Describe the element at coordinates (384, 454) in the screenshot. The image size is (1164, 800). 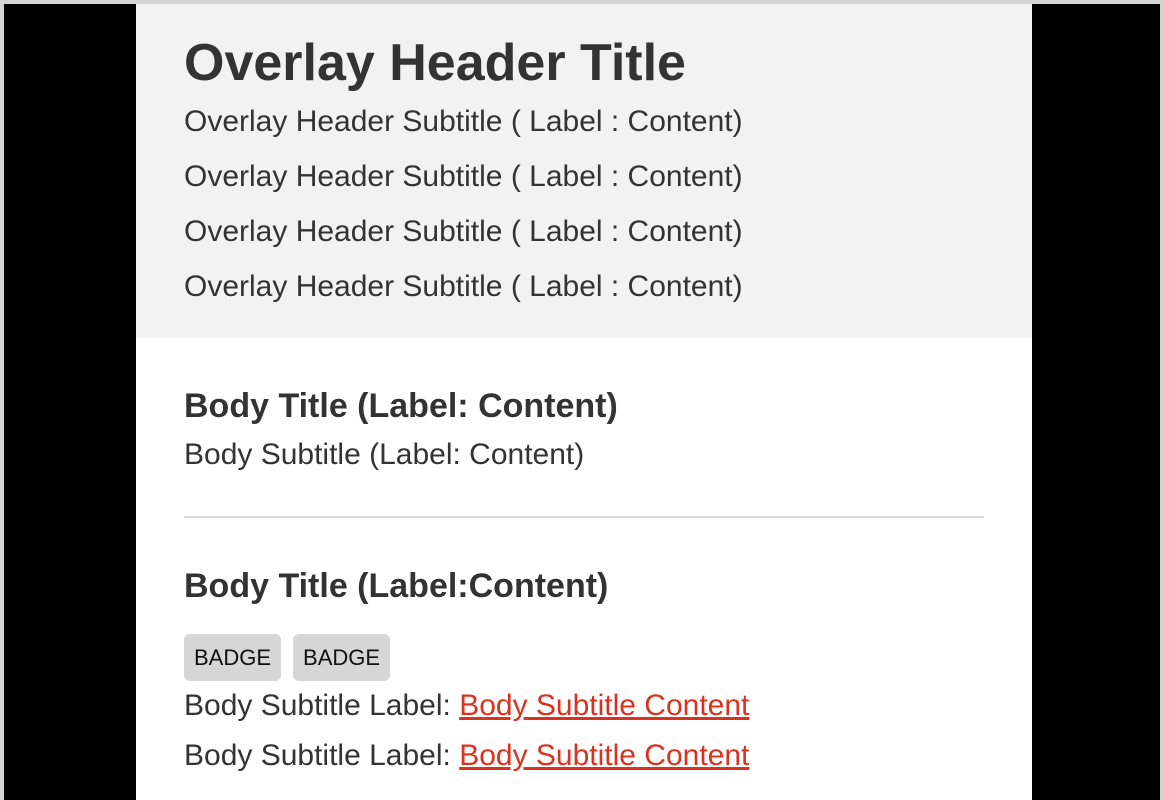
I see `body-subtitle: Body Subtitle (Label: Content)` at that location.